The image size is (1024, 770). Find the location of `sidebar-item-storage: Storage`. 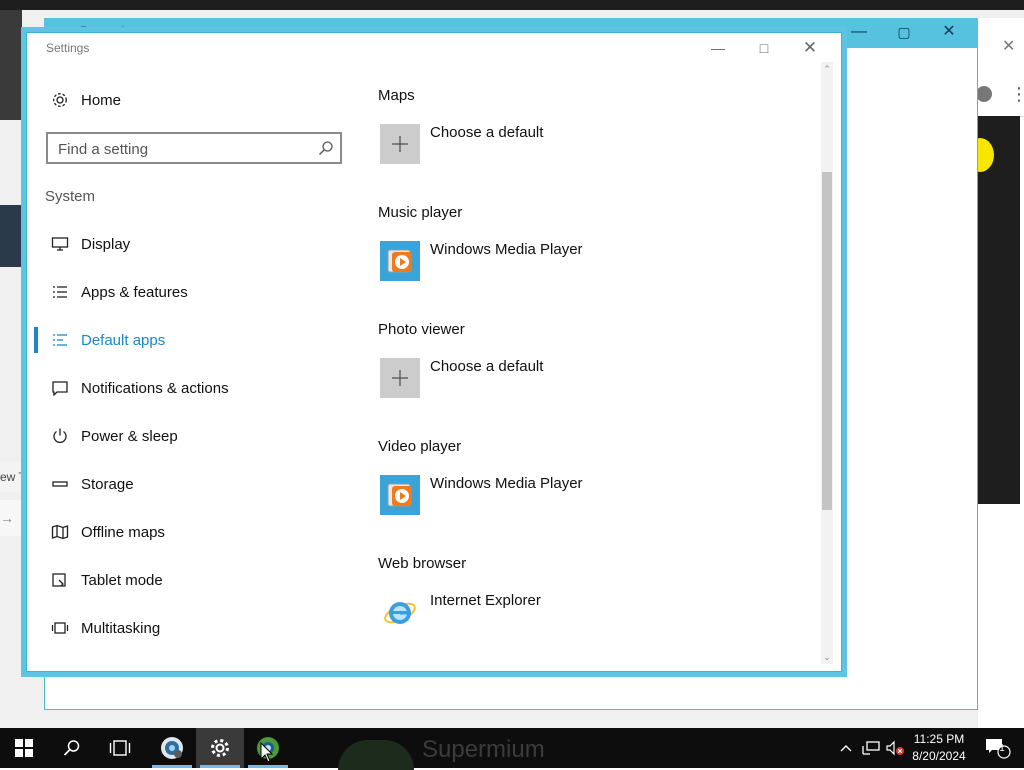

sidebar-item-storage: Storage is located at coordinates (189, 484).